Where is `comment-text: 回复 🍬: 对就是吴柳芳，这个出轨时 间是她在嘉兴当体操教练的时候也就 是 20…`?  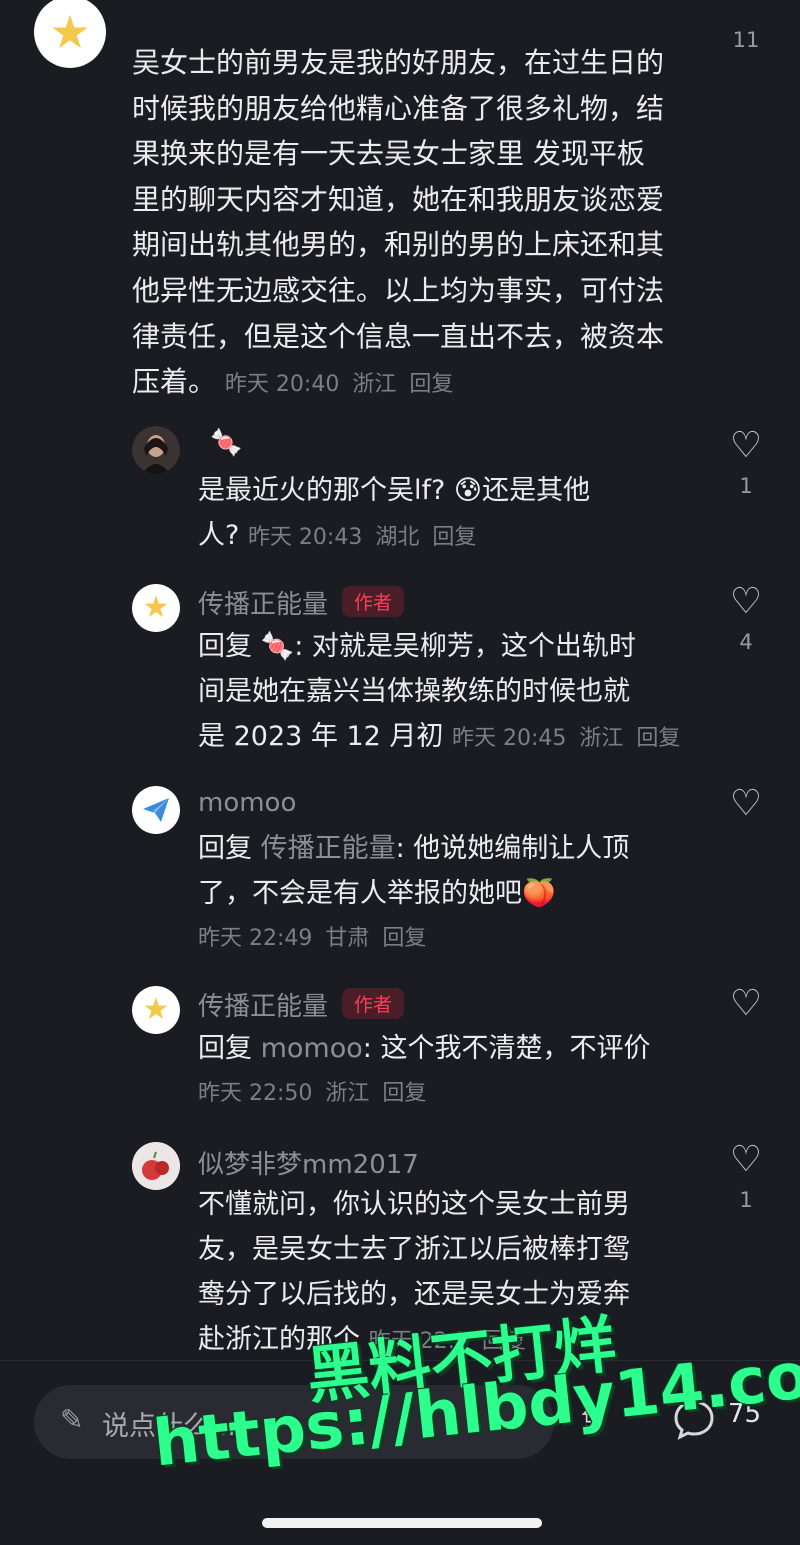 comment-text: 回复 🍬: 对就是吴柳芳，这个出轨时 间是她在嘉兴当体操教练的时候也就 是 20… is located at coordinates (458, 692).